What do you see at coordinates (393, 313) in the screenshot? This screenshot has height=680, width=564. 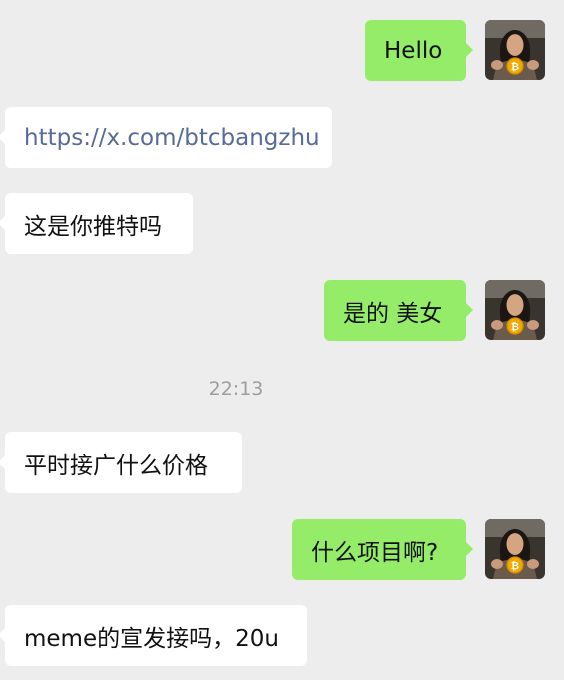 I see `message-text: 是的 美女` at bounding box center [393, 313].